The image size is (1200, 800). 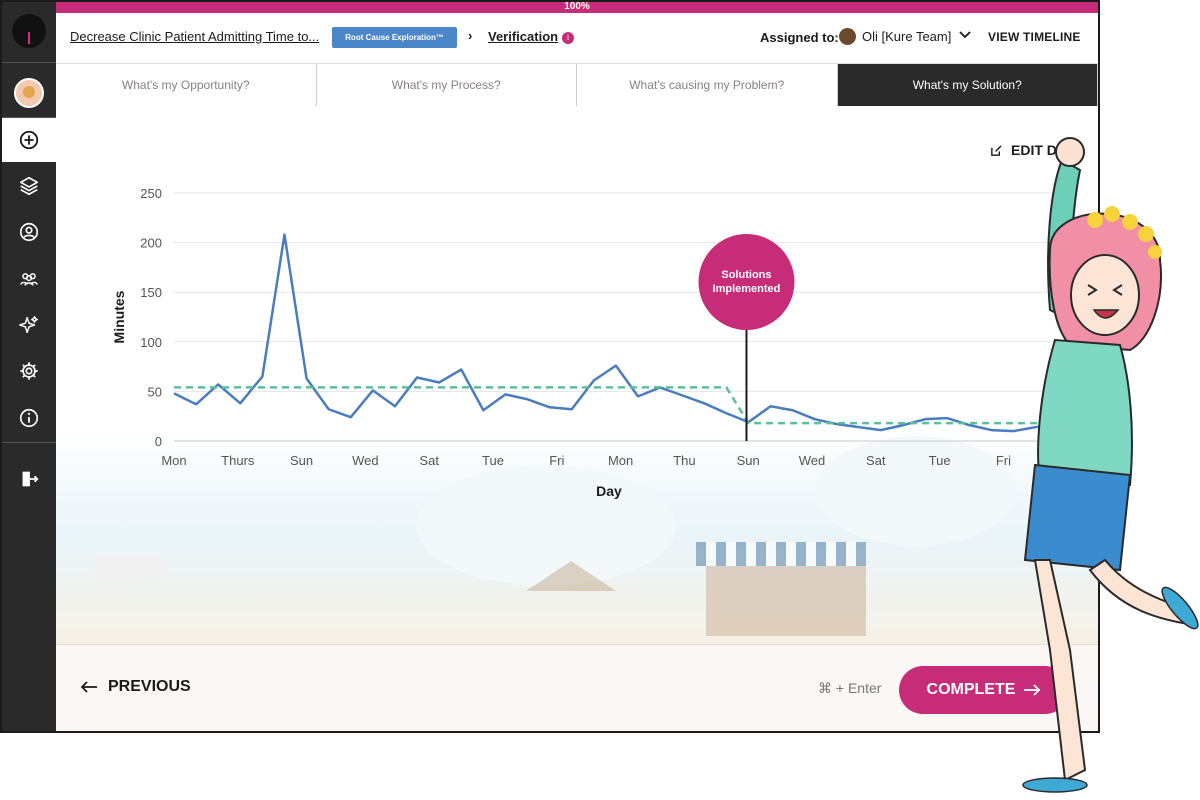 What do you see at coordinates (1105, 279) in the screenshot?
I see `mascot-head` at bounding box center [1105, 279].